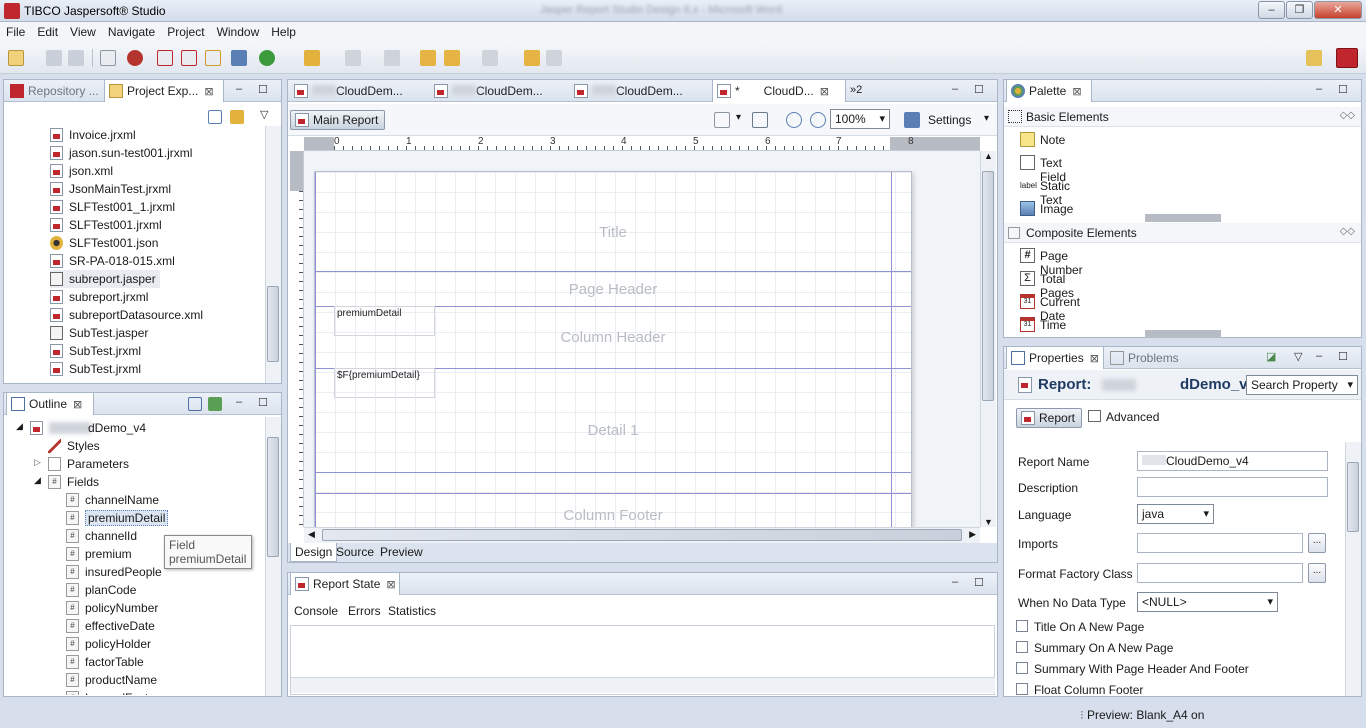  What do you see at coordinates (532, 58) in the screenshot?
I see `undo-icon` at bounding box center [532, 58].